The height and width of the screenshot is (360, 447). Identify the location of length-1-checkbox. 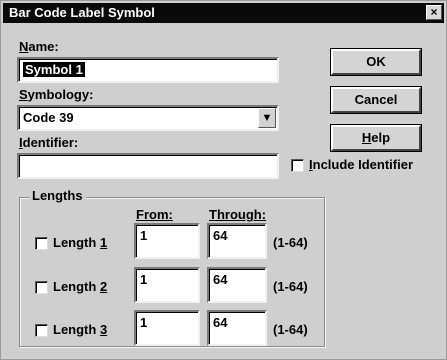
(41, 243).